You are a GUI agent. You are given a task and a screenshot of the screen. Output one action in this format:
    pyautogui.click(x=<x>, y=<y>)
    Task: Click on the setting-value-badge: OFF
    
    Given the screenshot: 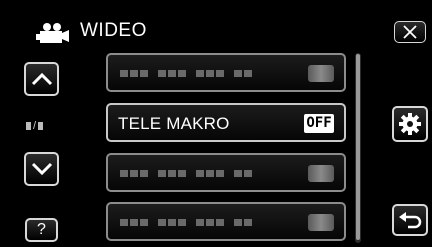 What is the action you would take?
    pyautogui.click(x=319, y=123)
    